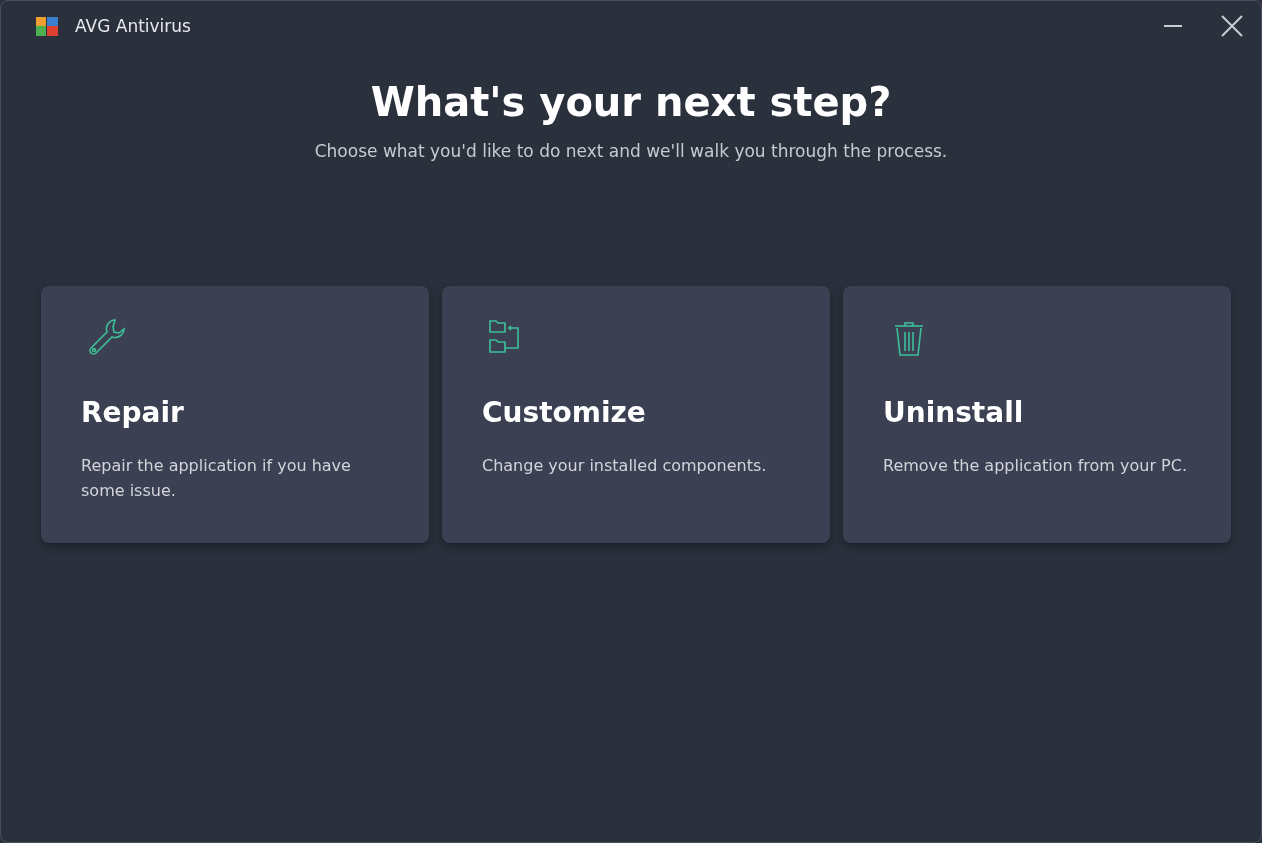 The width and height of the screenshot is (1262, 843). I want to click on close-icon, so click(1232, 26).